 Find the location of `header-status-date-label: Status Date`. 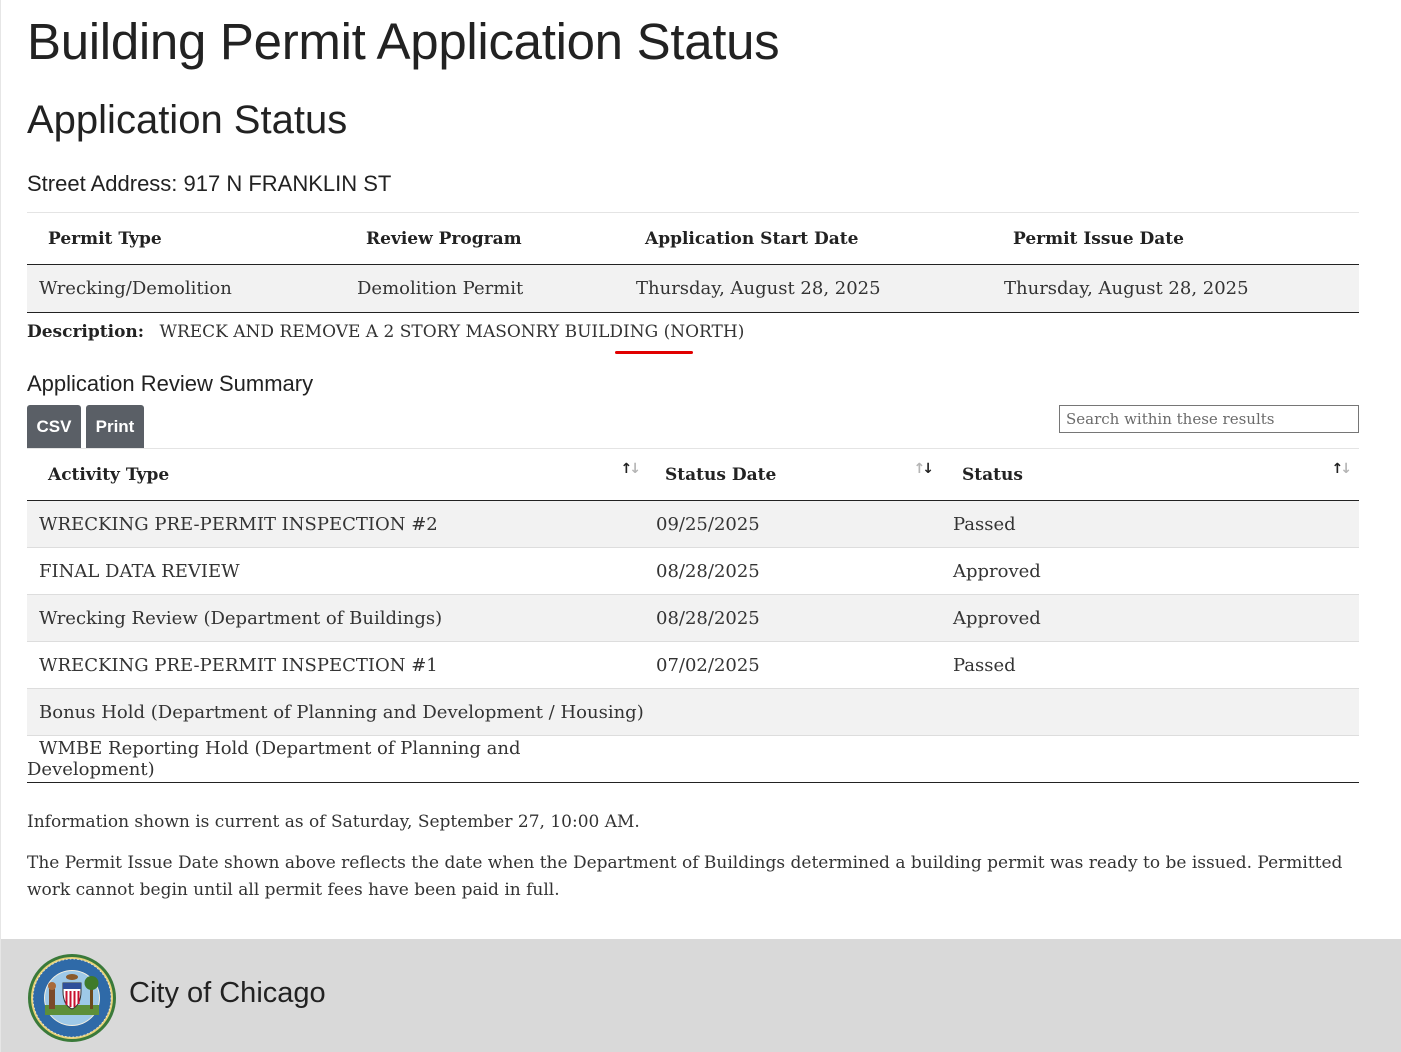

header-status-date-label: Status Date is located at coordinates (721, 474).